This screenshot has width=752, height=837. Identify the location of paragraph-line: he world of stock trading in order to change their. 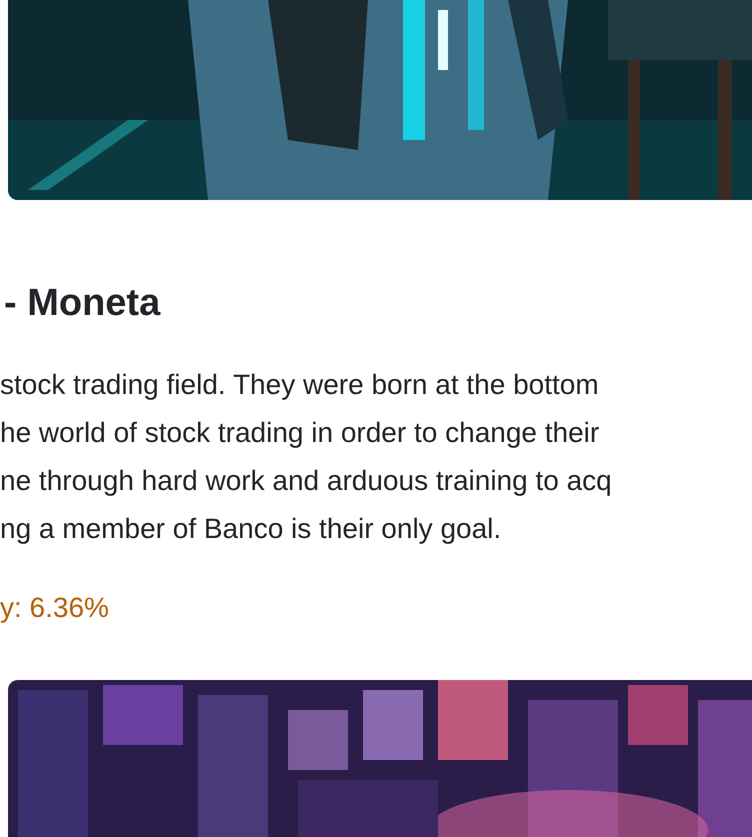
(300, 433).